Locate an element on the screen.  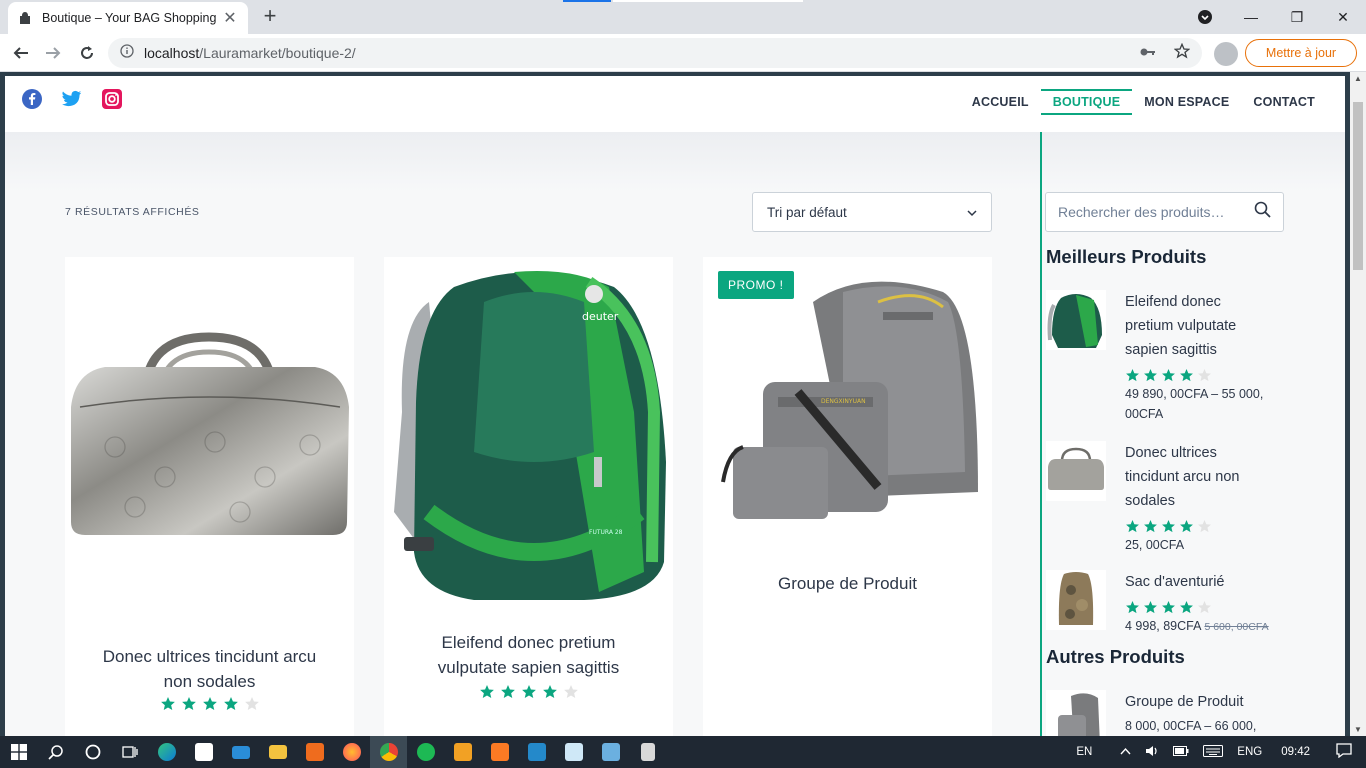
grey-bag-set-image: DENGXINYUAN is located at coordinates (847, 402).